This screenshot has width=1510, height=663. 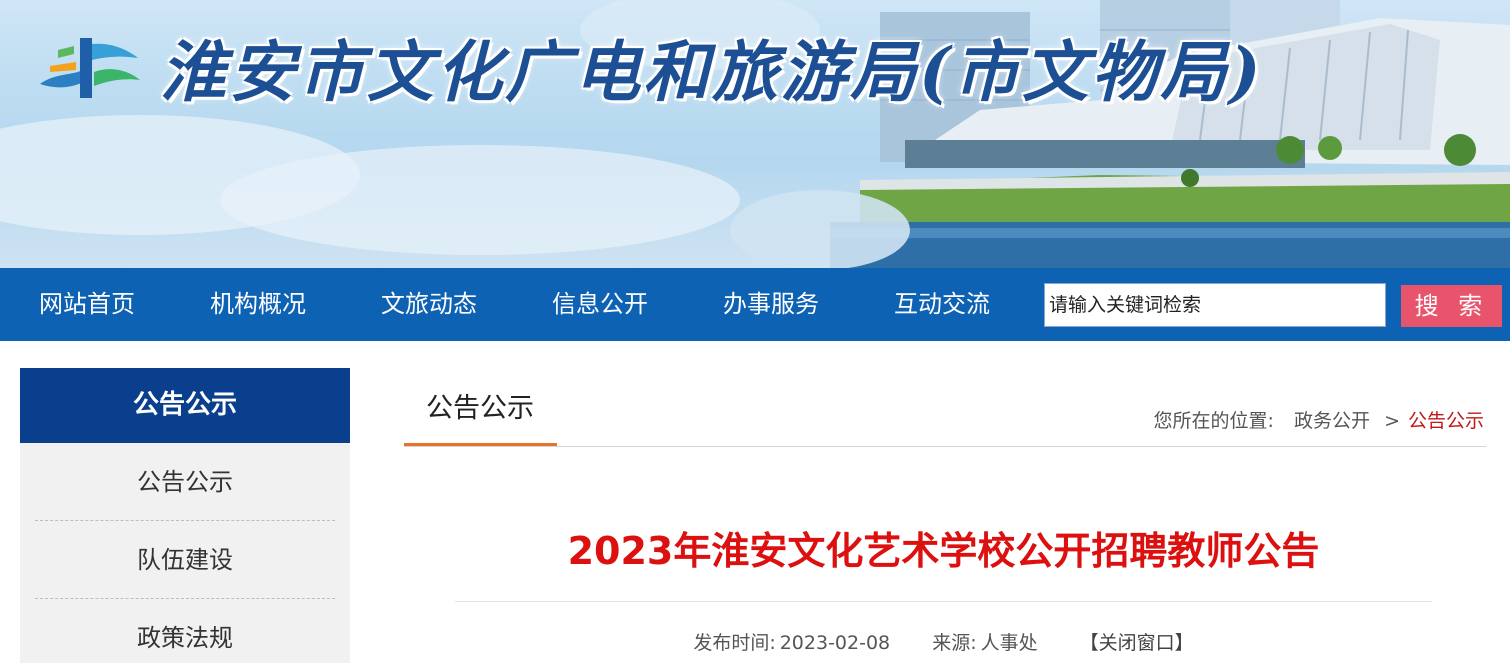 What do you see at coordinates (90, 68) in the screenshot?
I see `bureau-logo-icon` at bounding box center [90, 68].